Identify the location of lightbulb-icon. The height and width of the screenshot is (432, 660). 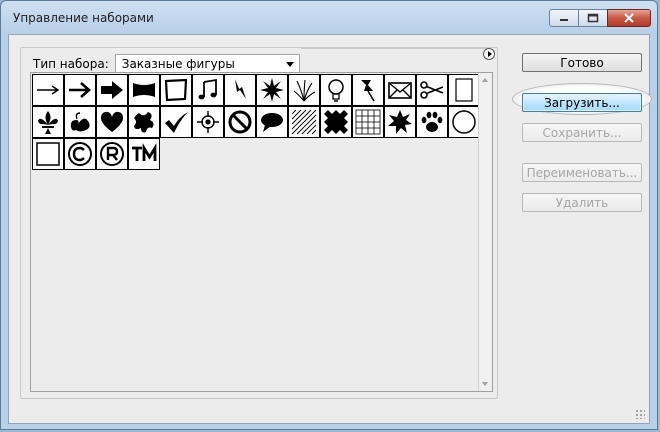
(336, 90).